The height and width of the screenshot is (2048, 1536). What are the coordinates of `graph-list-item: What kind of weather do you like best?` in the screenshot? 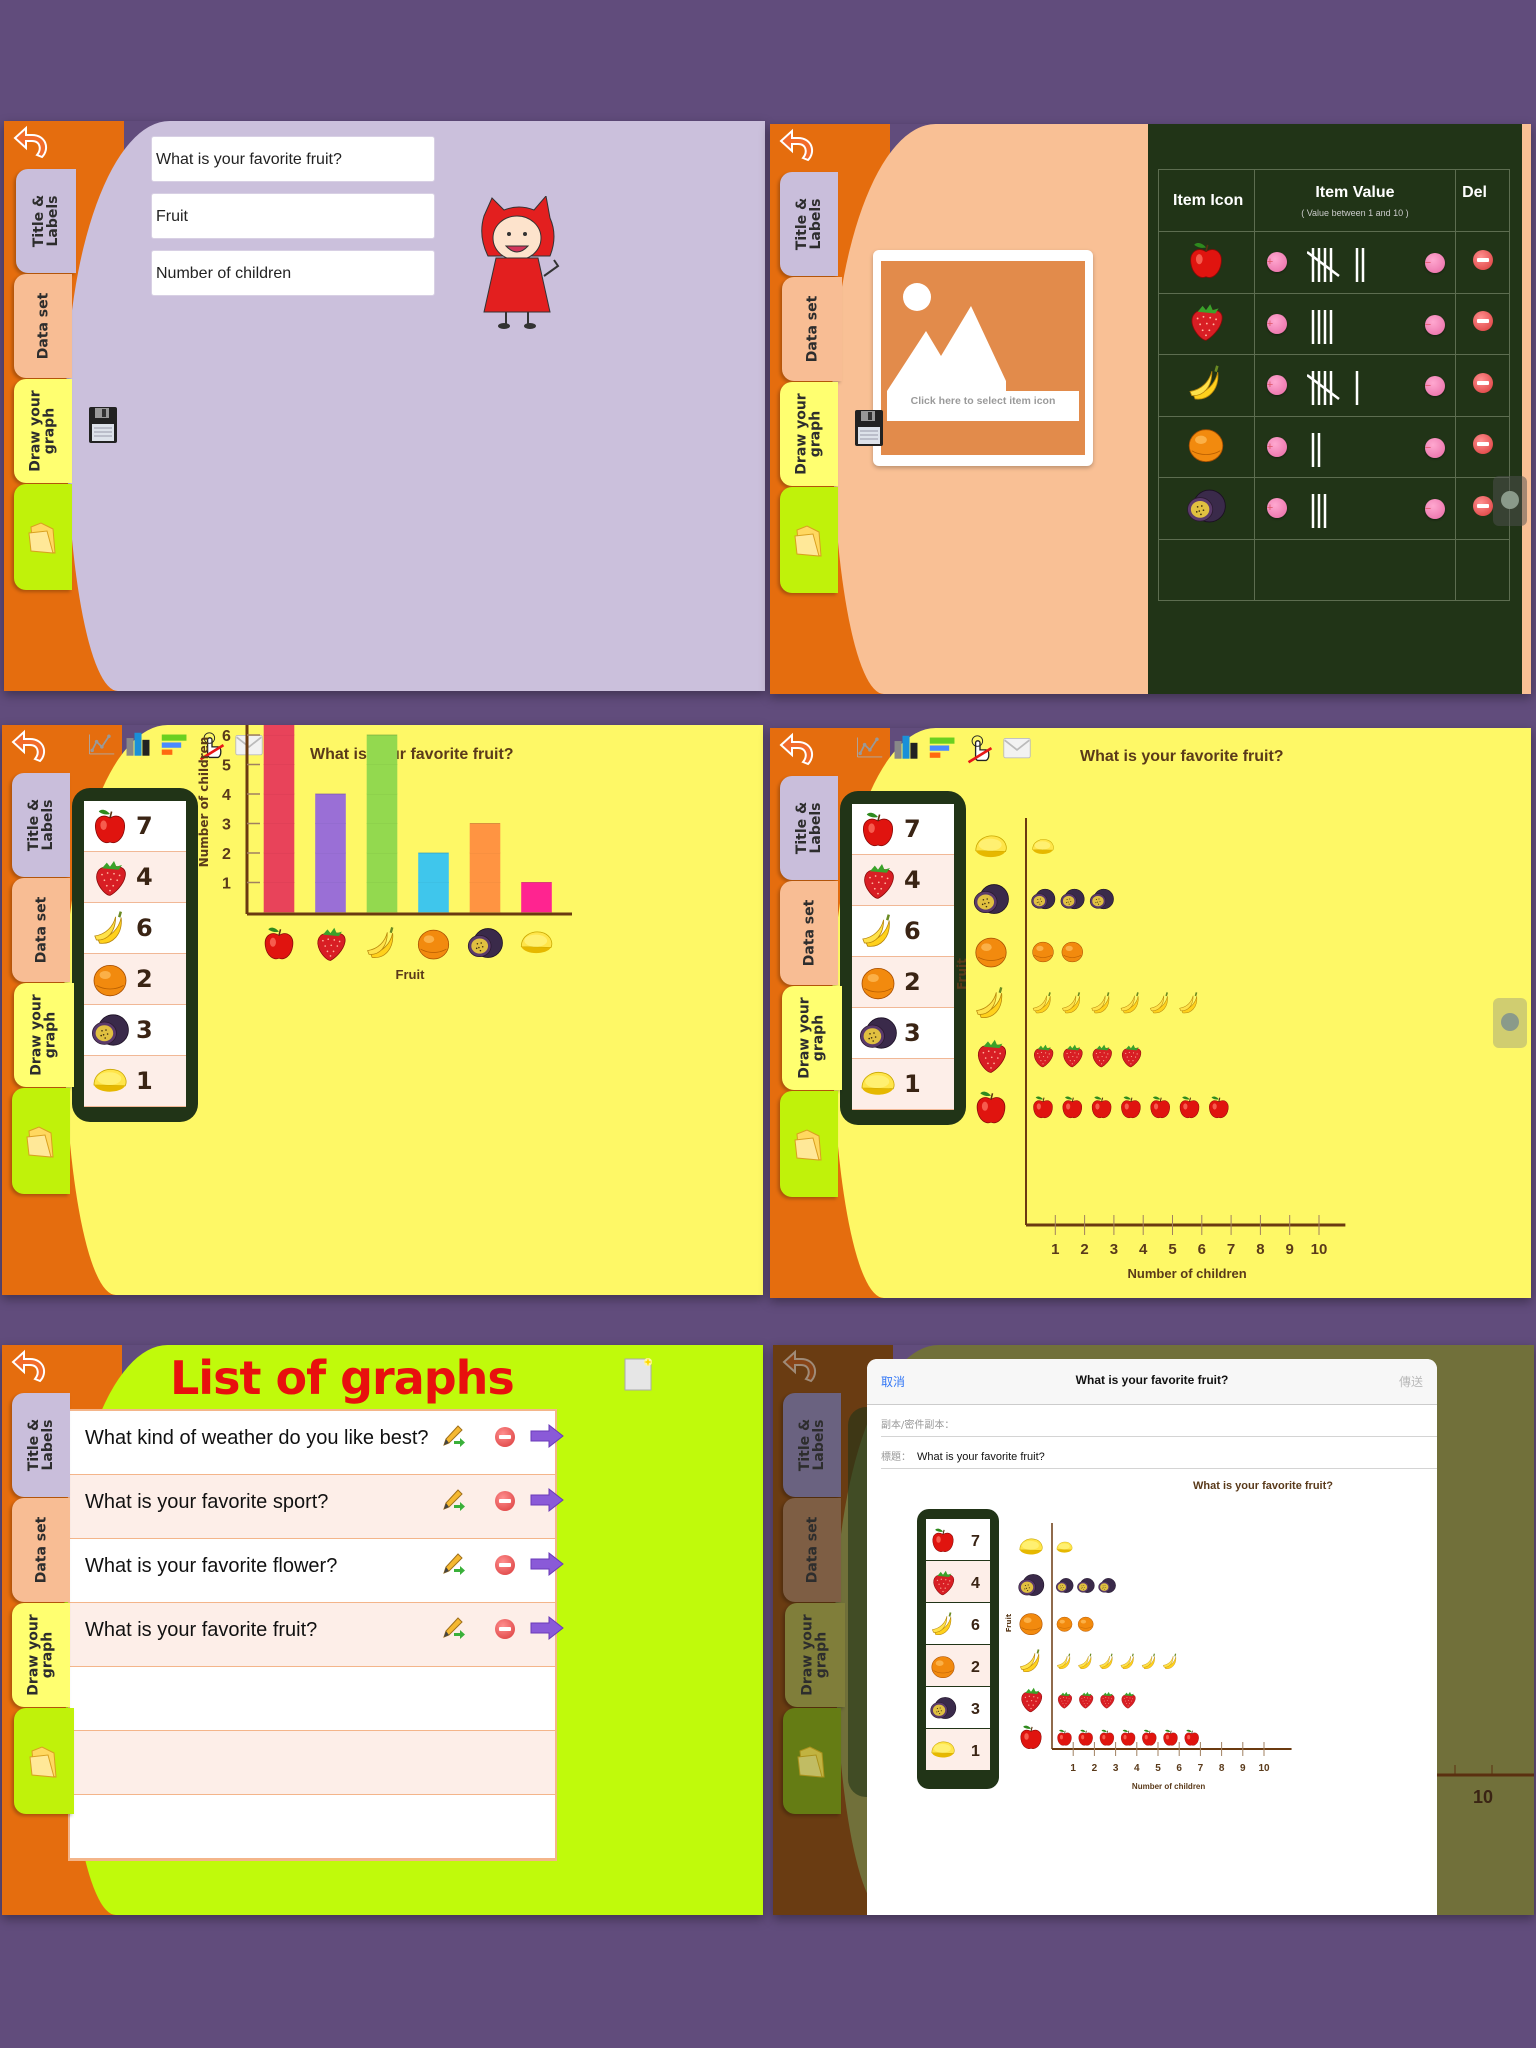 It's located at (317, 1443).